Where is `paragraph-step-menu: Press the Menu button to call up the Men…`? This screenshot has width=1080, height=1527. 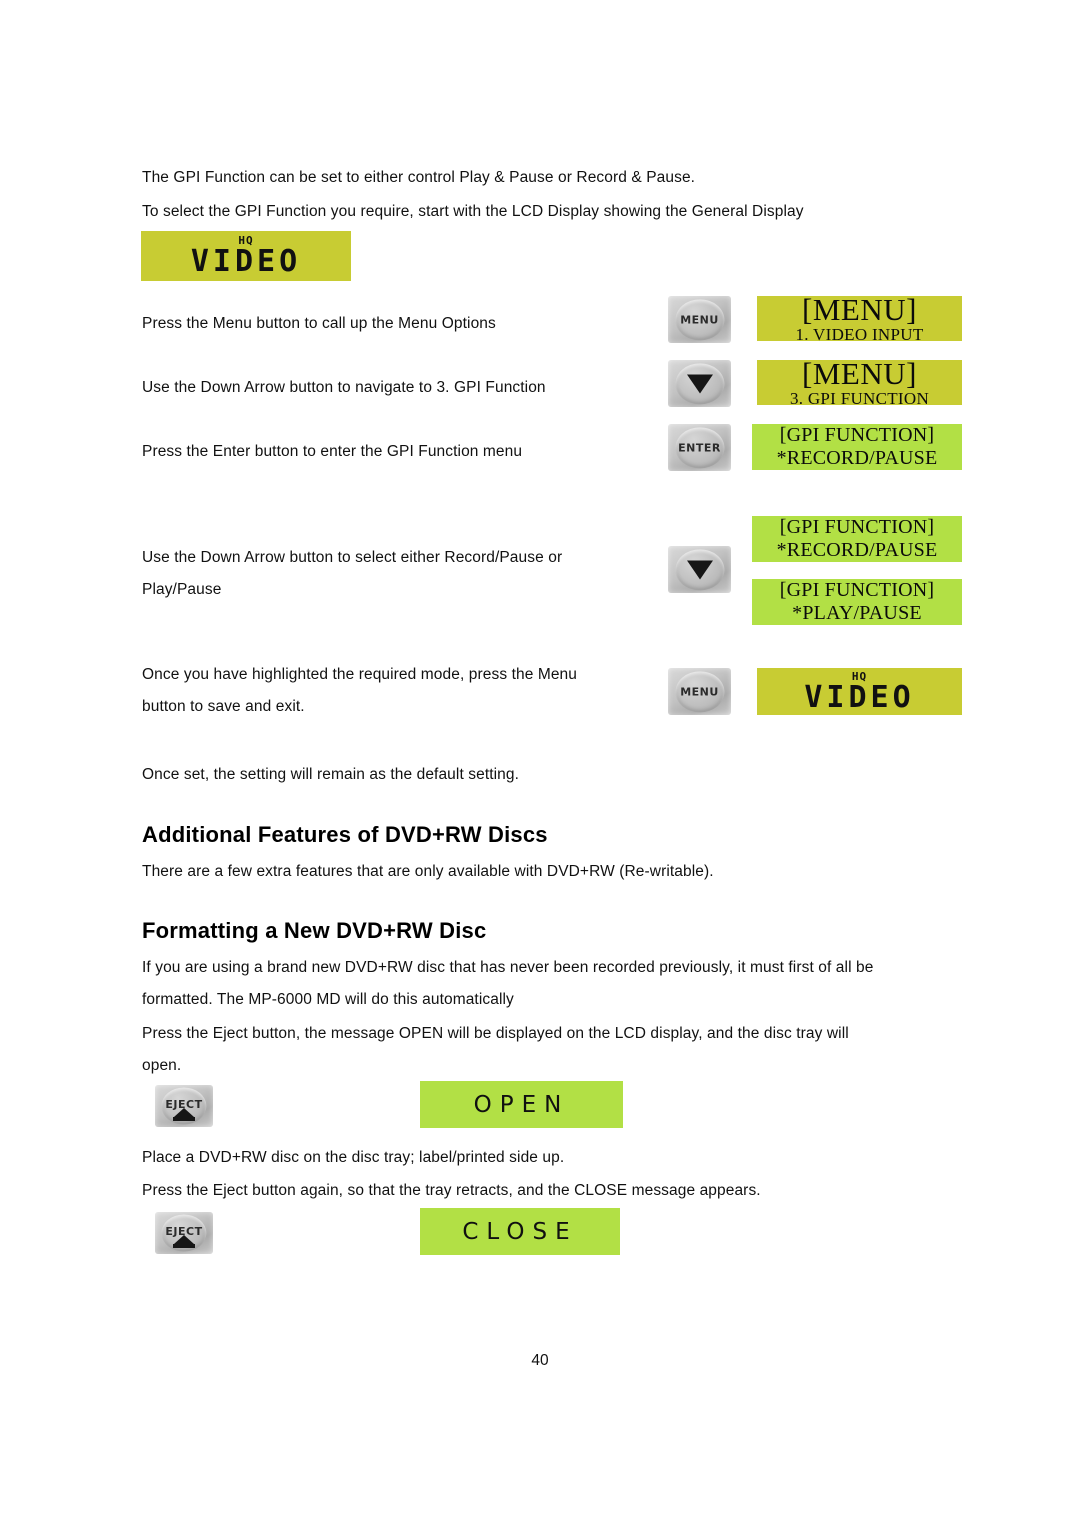
paragraph-step-menu: Press the Menu button to call up the Men… is located at coordinates (319, 323).